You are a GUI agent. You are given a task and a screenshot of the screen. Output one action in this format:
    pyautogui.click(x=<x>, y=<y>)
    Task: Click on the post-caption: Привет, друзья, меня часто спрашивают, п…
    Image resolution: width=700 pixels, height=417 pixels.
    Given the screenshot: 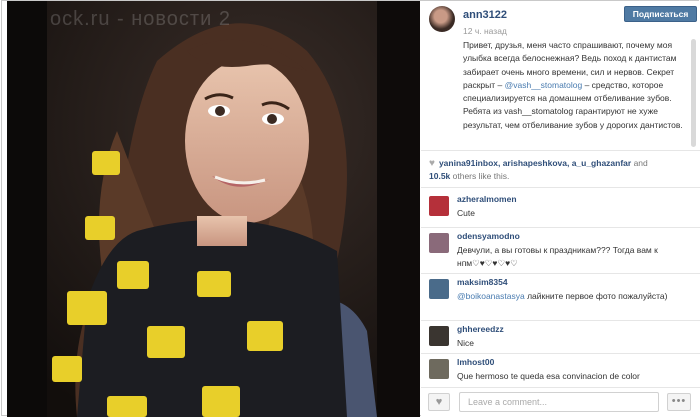 What is the action you would take?
    pyautogui.click(x=578, y=85)
    